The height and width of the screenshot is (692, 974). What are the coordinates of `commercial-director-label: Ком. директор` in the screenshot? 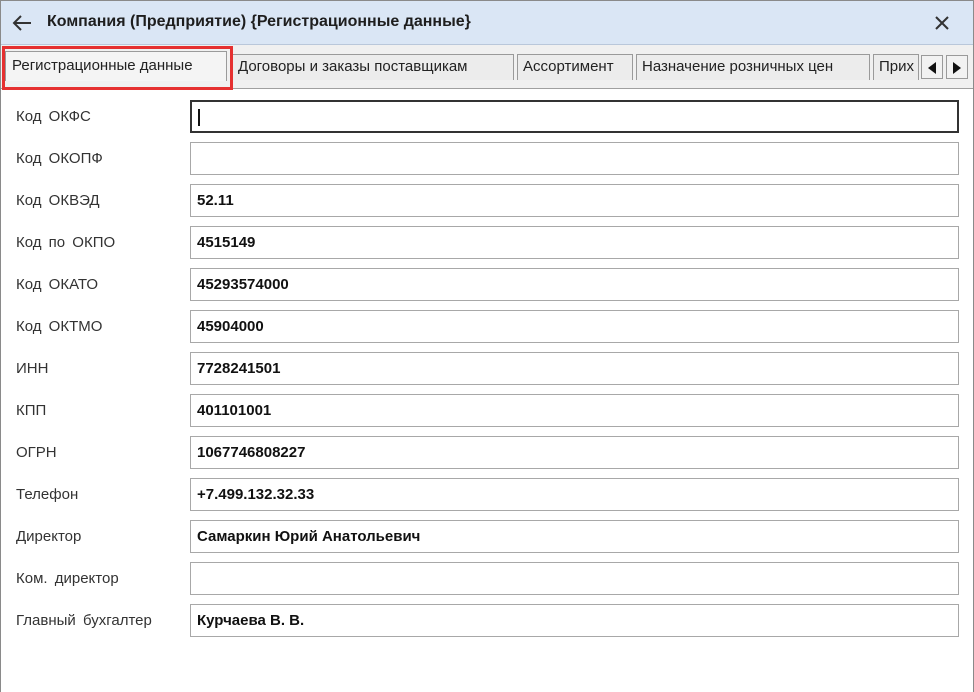 It's located at (67, 578).